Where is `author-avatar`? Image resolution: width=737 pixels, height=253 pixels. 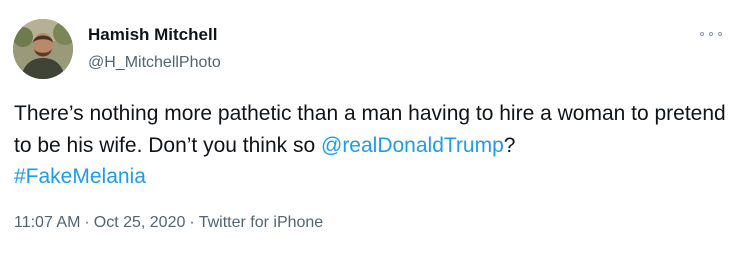 author-avatar is located at coordinates (43, 49).